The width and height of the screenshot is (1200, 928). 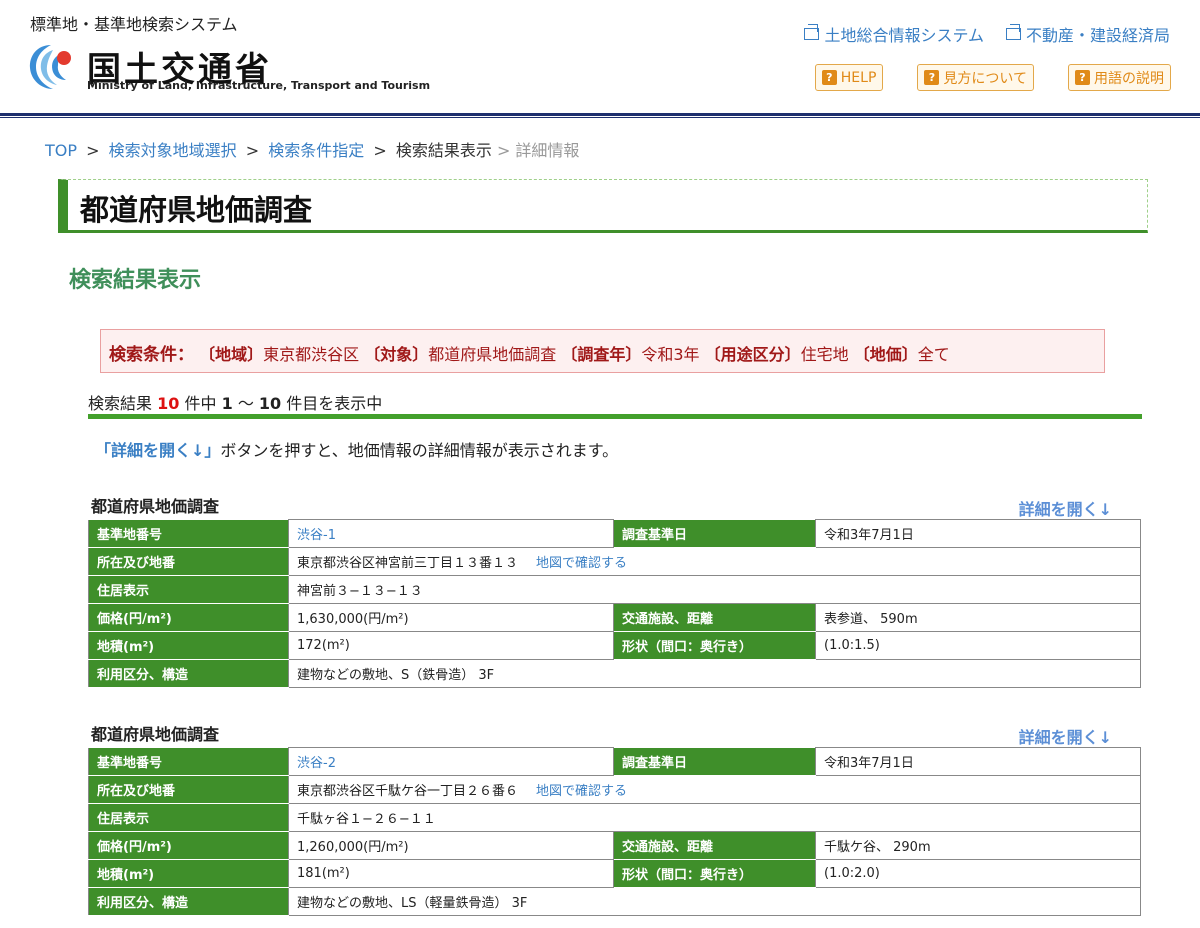 What do you see at coordinates (849, 77) in the screenshot?
I see `help-button: ? HELP` at bounding box center [849, 77].